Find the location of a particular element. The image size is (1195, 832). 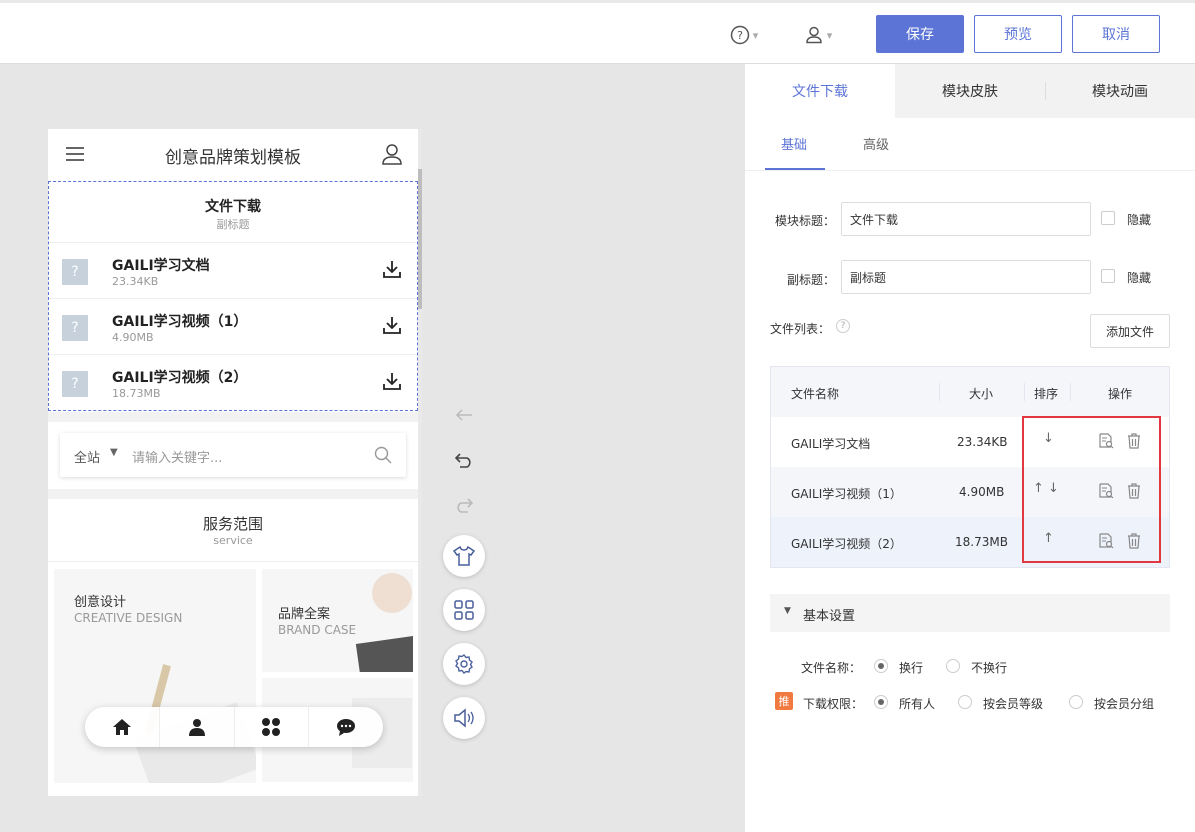

nowrap-option-label: 不换行 is located at coordinates (989, 668).